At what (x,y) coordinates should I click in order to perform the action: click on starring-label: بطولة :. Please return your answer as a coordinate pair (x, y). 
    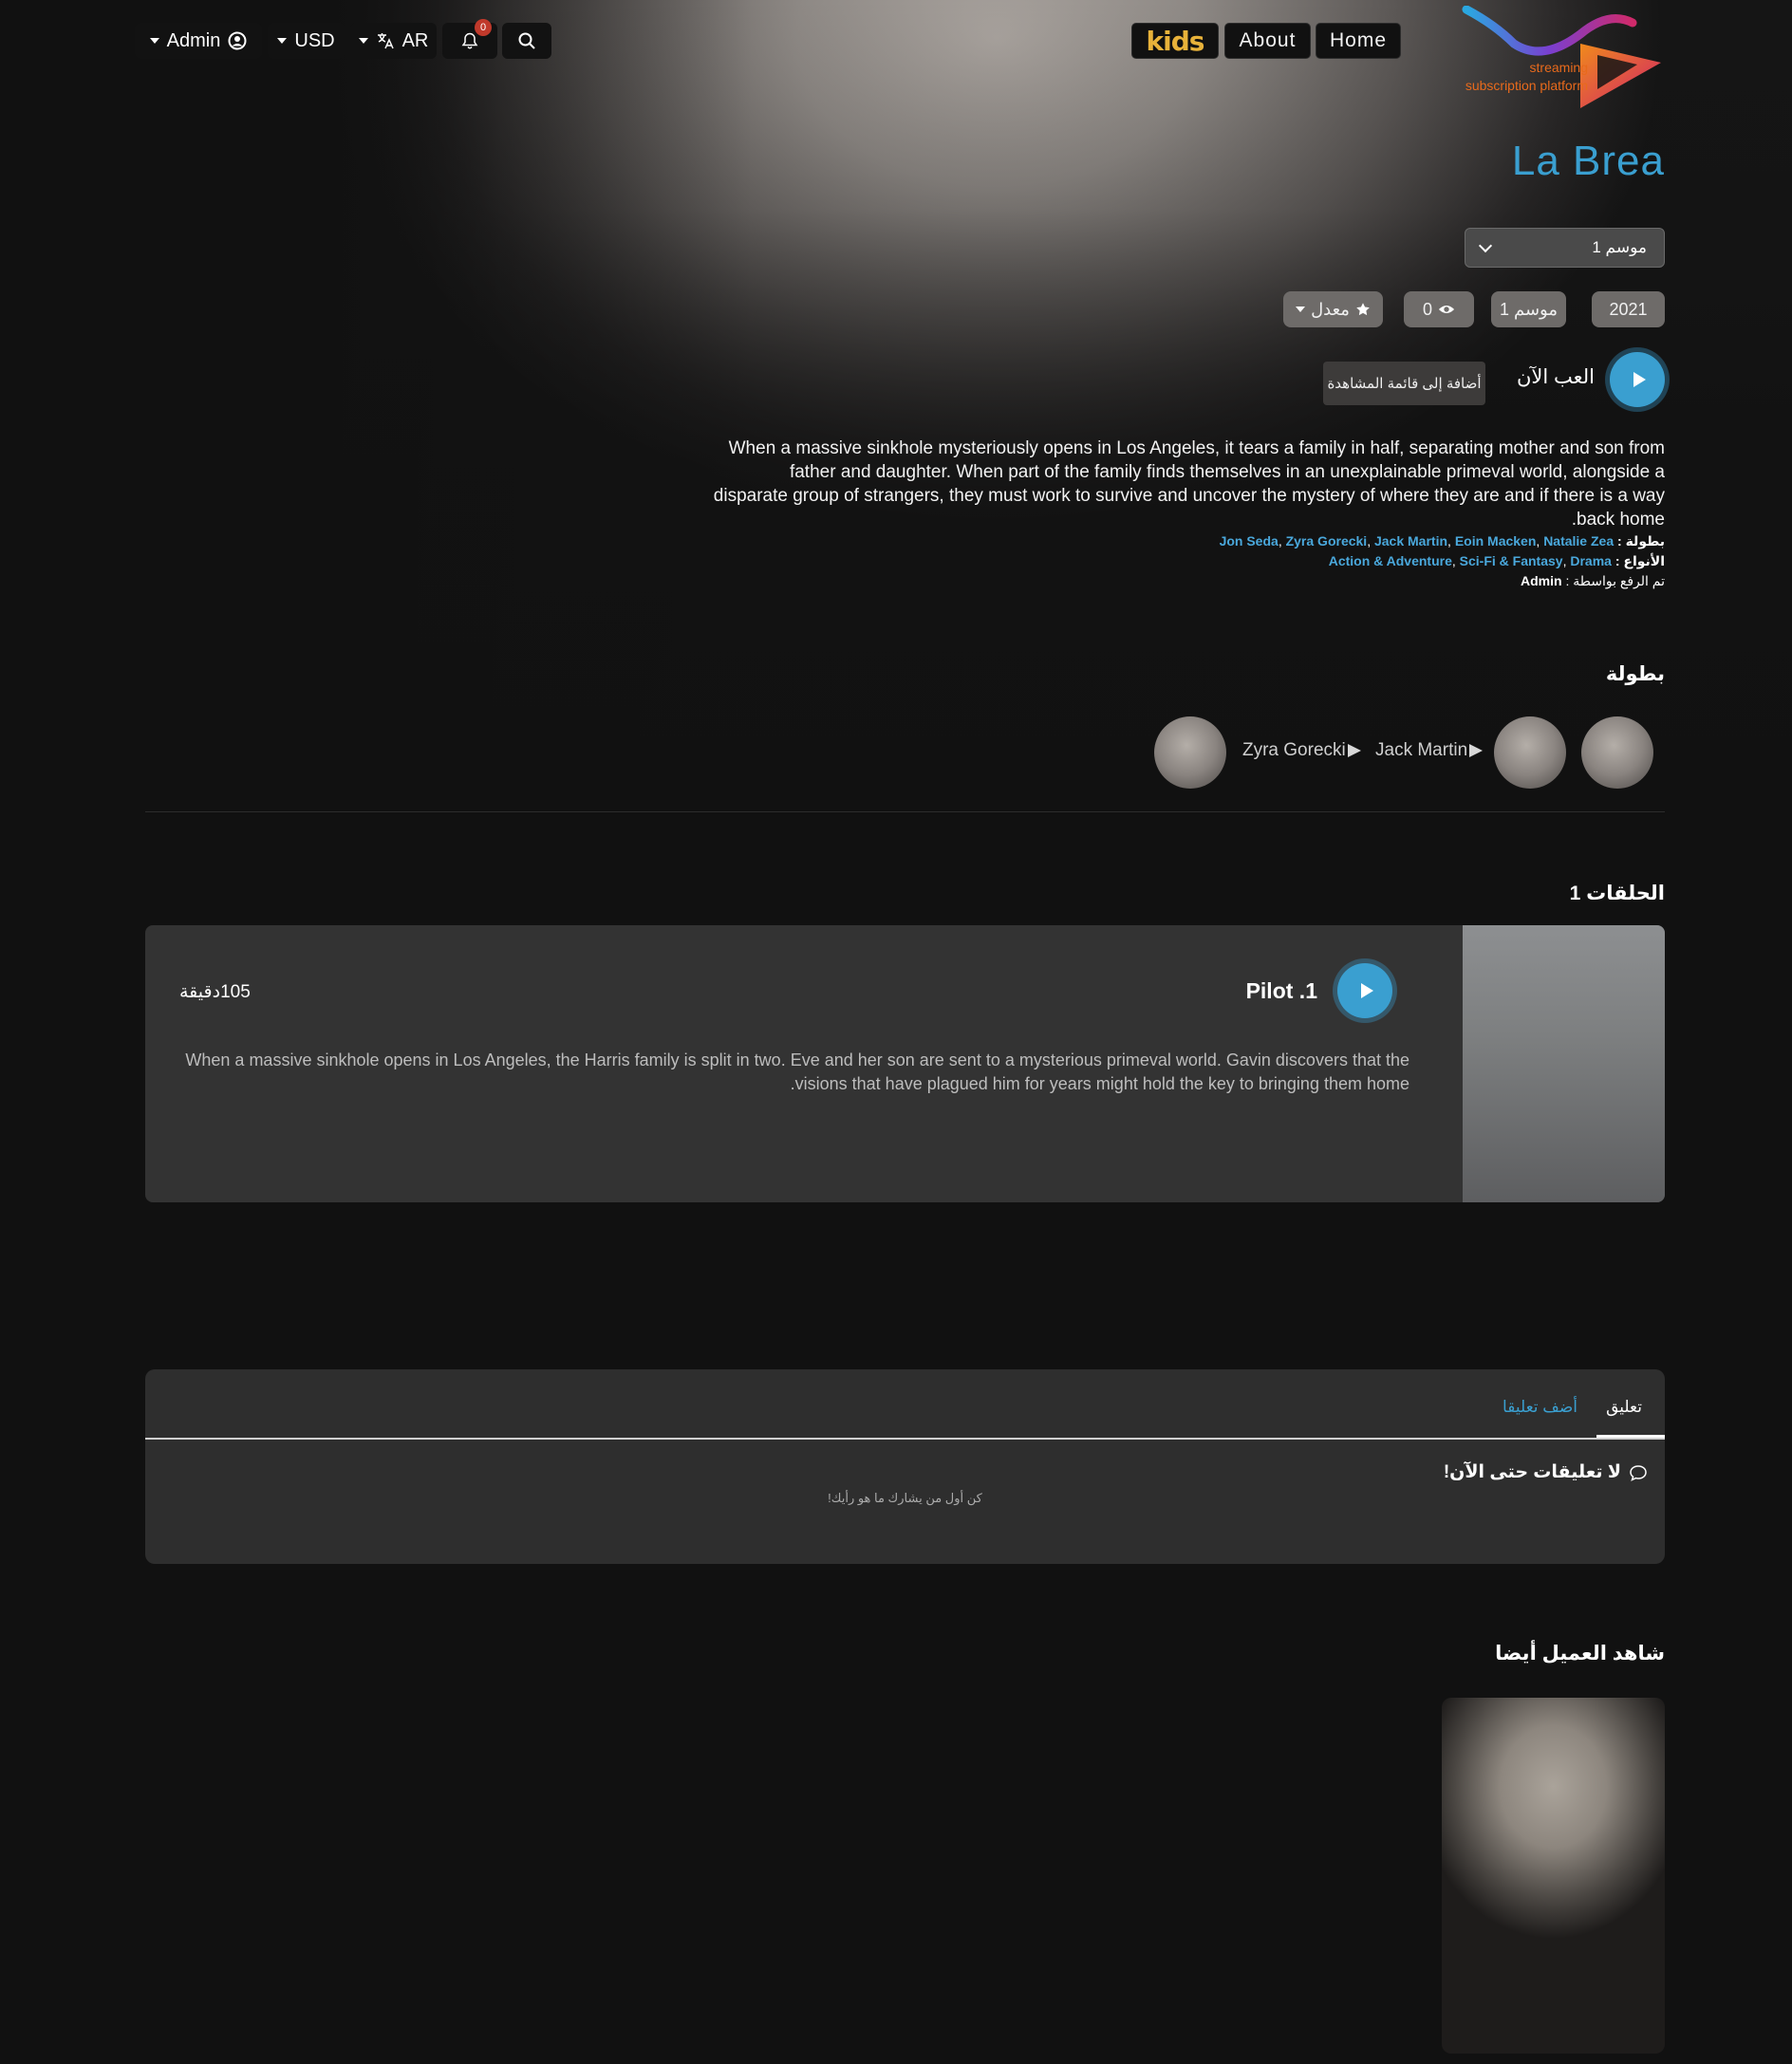
    Looking at the image, I should click on (1641, 541).